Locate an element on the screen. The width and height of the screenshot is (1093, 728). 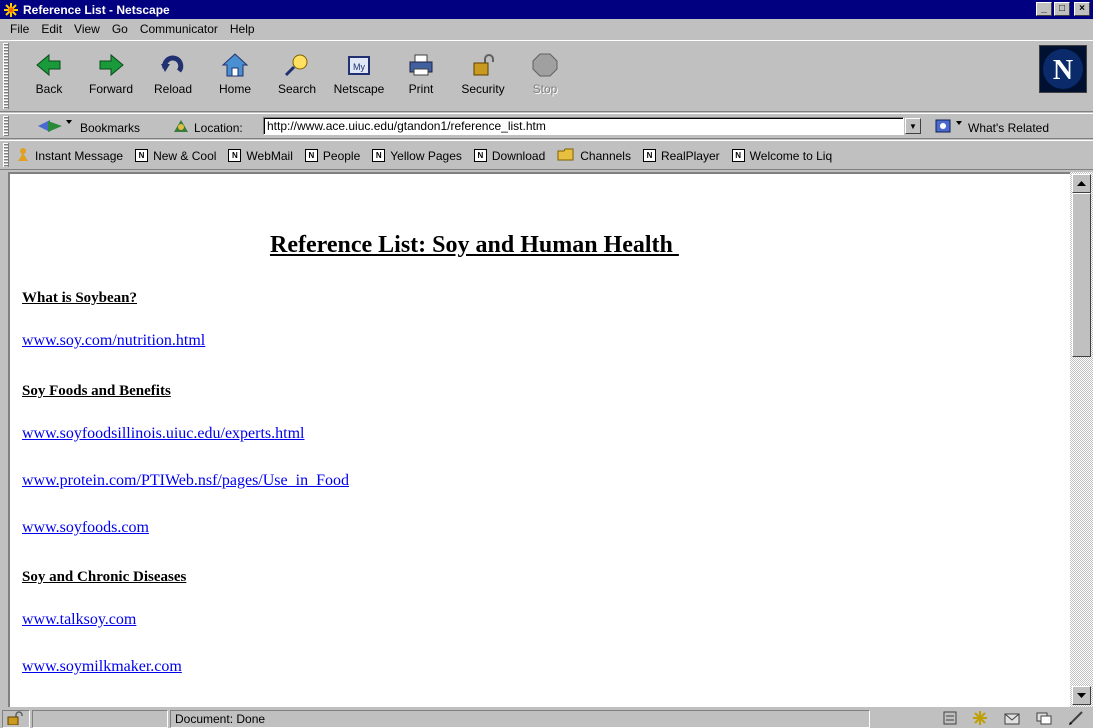
netscape-logo-letter: N is located at coordinates (1063, 70).